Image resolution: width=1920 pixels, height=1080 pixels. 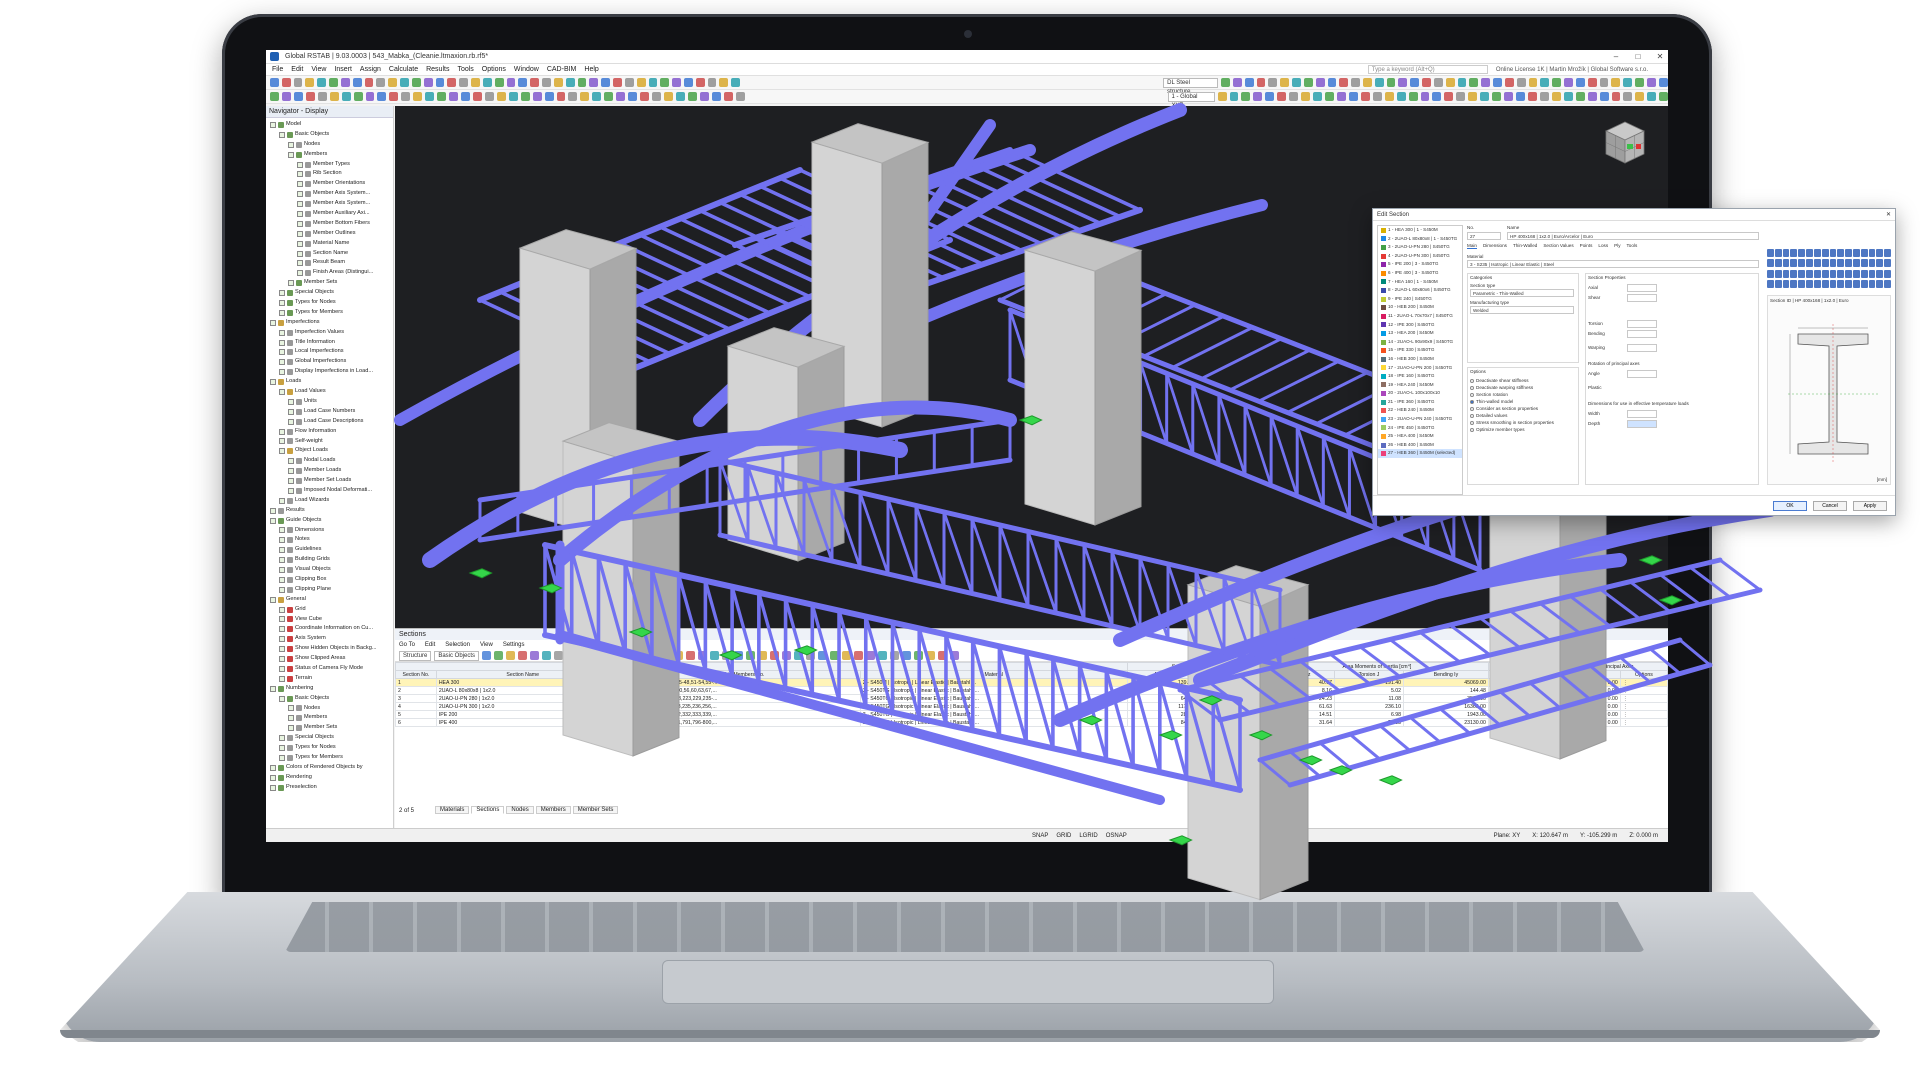 I want to click on nav-tree-item: Member Sets, so click(x=331, y=283).